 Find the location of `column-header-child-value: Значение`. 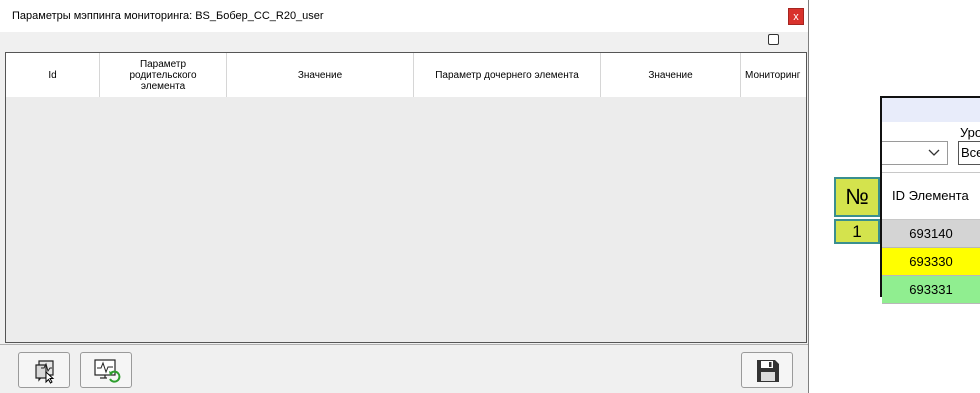

column-header-child-value: Значение is located at coordinates (671, 75).